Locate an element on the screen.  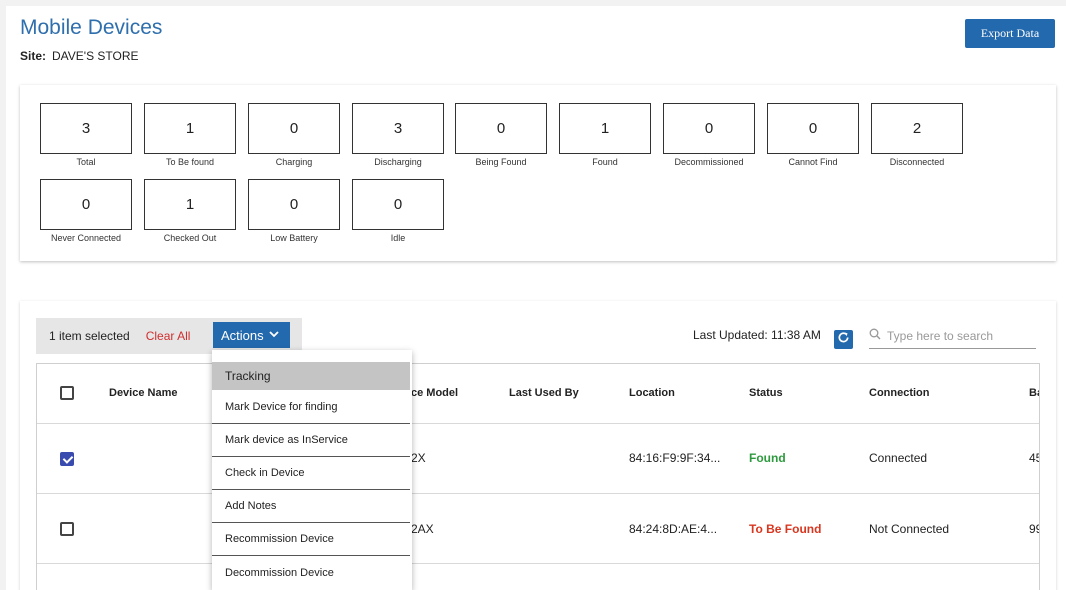
stat-label: Low Battery is located at coordinates (294, 238).